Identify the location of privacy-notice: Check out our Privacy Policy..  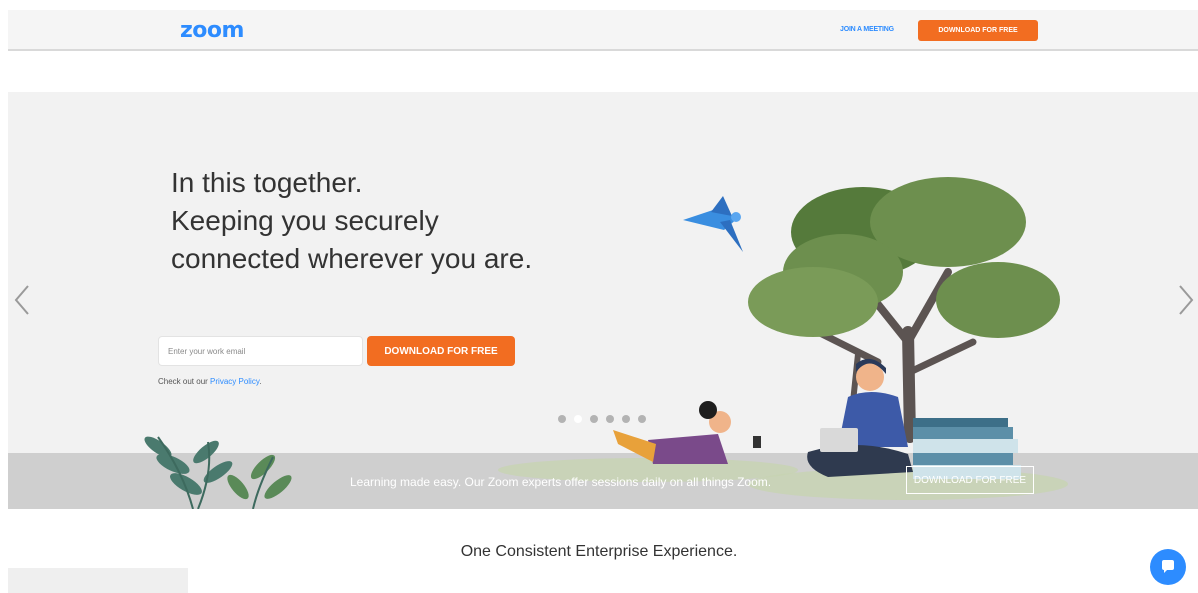
(209, 381).